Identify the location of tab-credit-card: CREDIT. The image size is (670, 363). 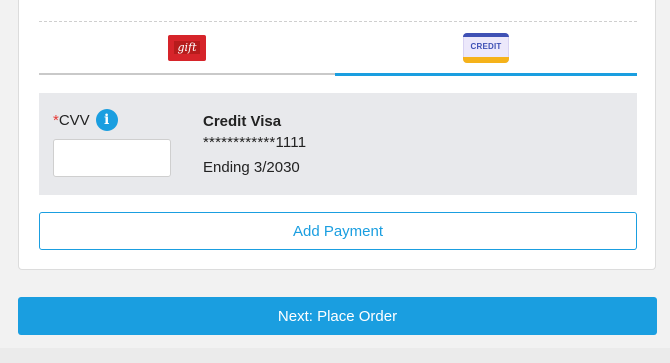
(486, 49).